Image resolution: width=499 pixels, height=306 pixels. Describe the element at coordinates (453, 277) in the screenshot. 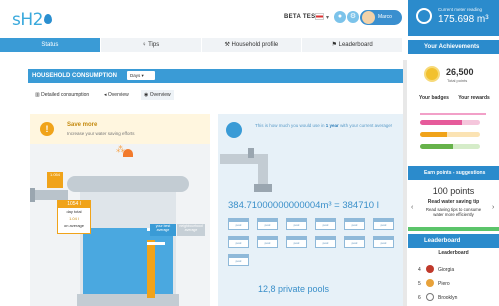

I see `leaderboard-panel: Leaderboard 4 Giorgia 5 Piero 6 Brooklyn` at that location.